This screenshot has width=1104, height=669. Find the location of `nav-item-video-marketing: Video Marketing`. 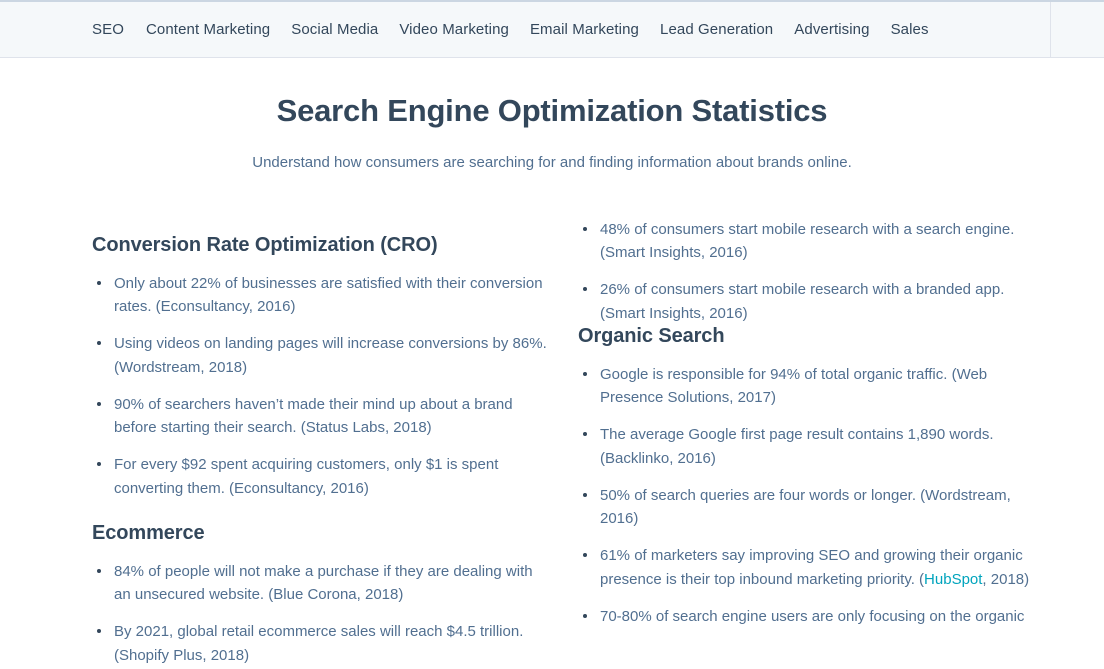

nav-item-video-marketing: Video Marketing is located at coordinates (464, 29).